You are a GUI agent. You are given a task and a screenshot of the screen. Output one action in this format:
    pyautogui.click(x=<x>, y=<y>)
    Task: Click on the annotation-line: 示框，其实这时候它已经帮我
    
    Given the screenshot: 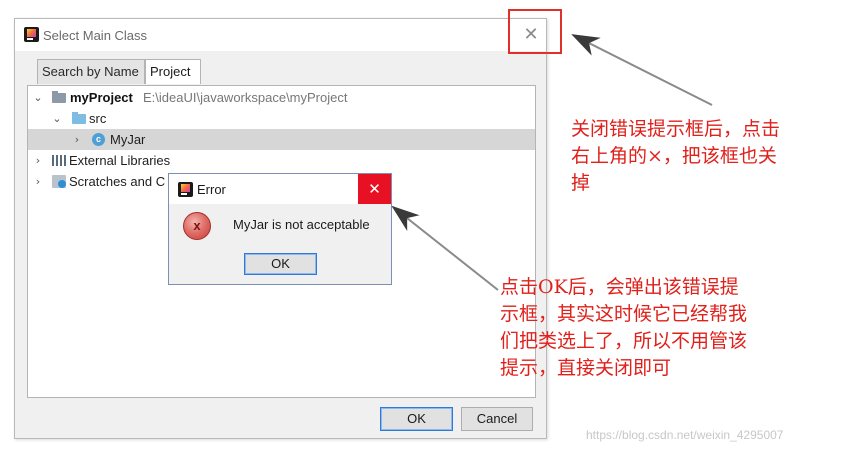 What is the action you would take?
    pyautogui.click(x=624, y=314)
    